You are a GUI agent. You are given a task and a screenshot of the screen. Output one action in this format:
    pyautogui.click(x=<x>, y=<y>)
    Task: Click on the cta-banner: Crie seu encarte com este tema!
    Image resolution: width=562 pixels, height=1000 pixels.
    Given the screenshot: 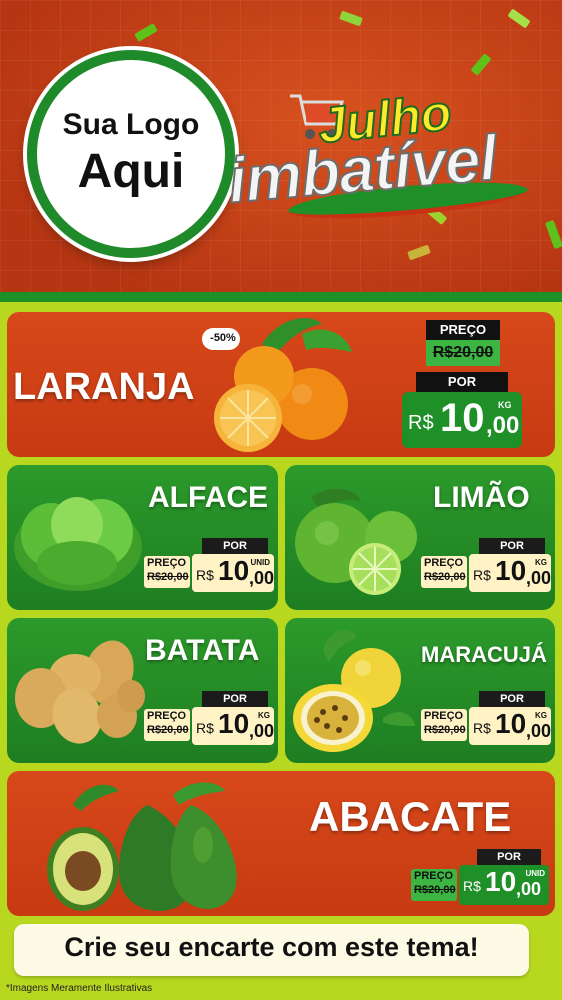 What is the action you would take?
    pyautogui.click(x=271, y=950)
    